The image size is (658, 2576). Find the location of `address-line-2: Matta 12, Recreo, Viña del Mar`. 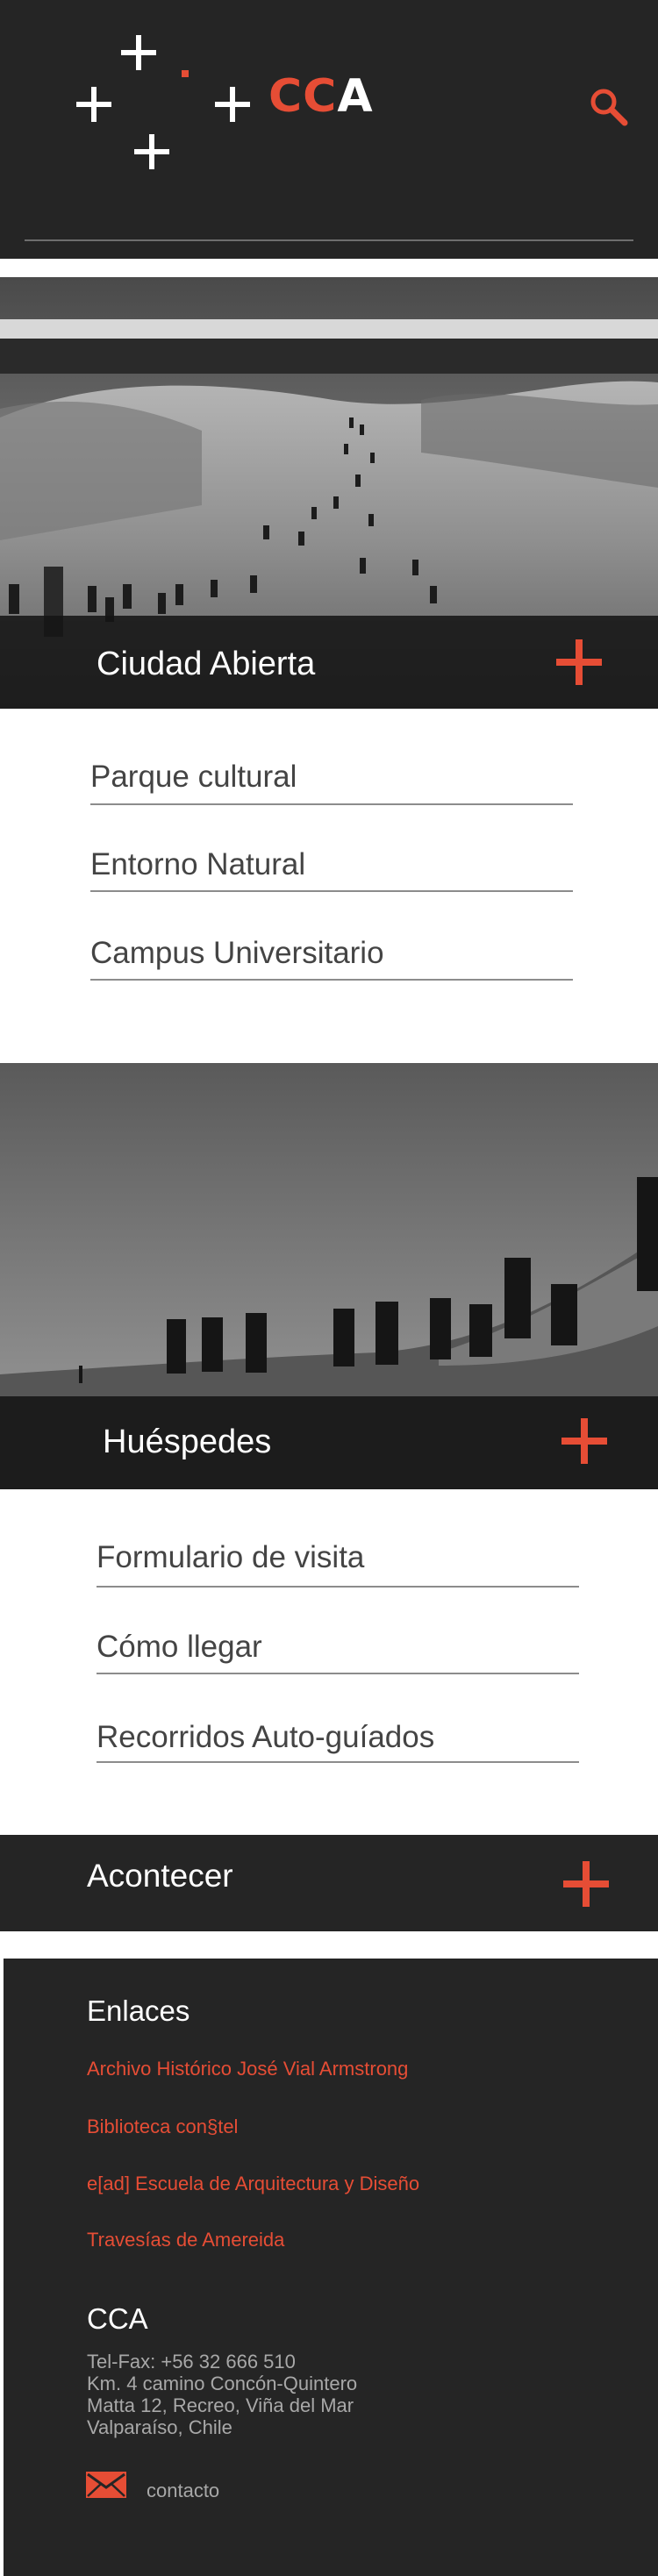

address-line-2: Matta 12, Recreo, Viña del Mar is located at coordinates (220, 2405).